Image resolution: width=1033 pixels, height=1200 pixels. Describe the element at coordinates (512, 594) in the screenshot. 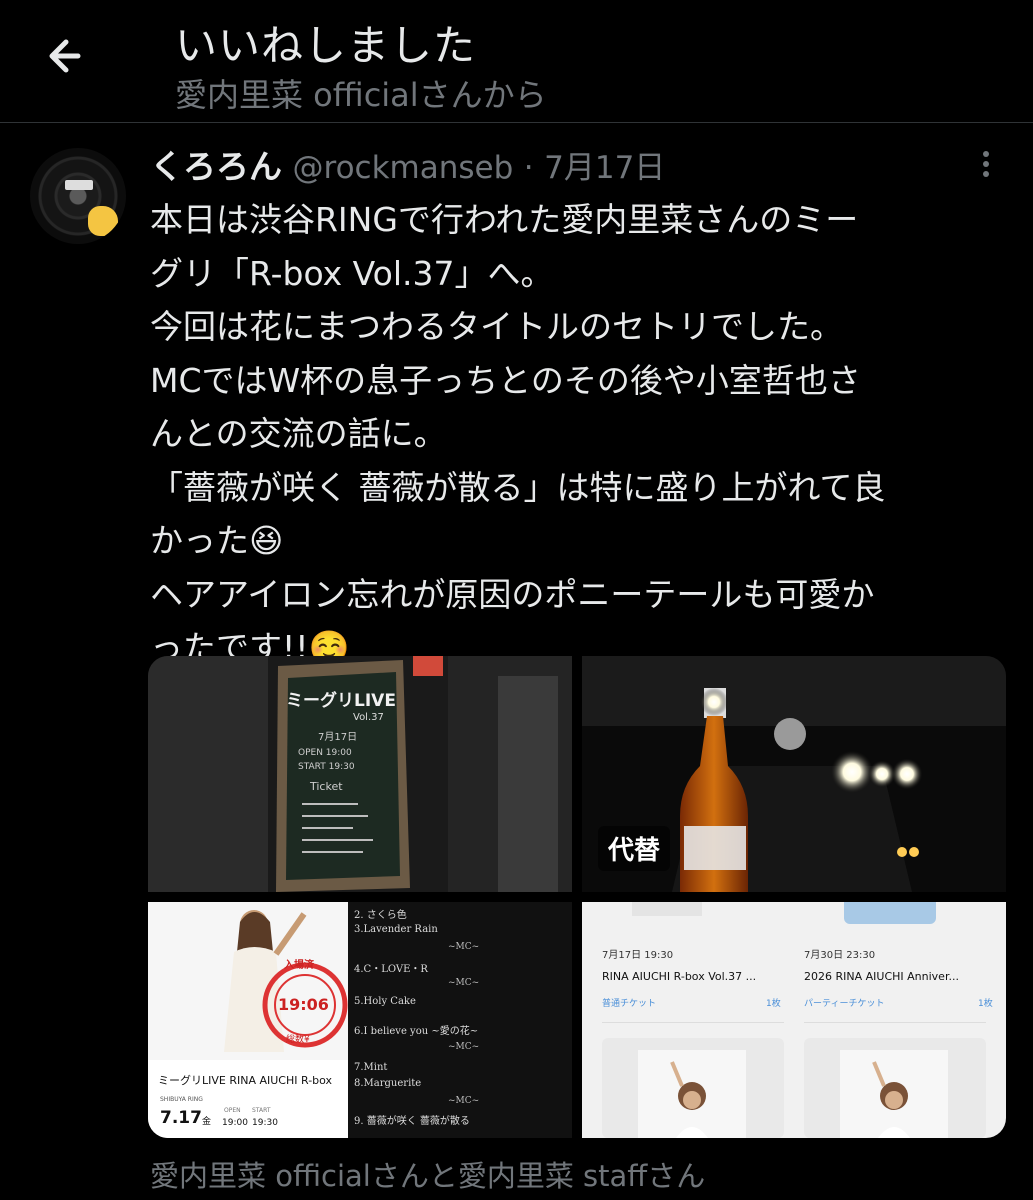

I see `tweet-line: ヘアアイロン忘れが原因のポニーテールも可愛か` at that location.